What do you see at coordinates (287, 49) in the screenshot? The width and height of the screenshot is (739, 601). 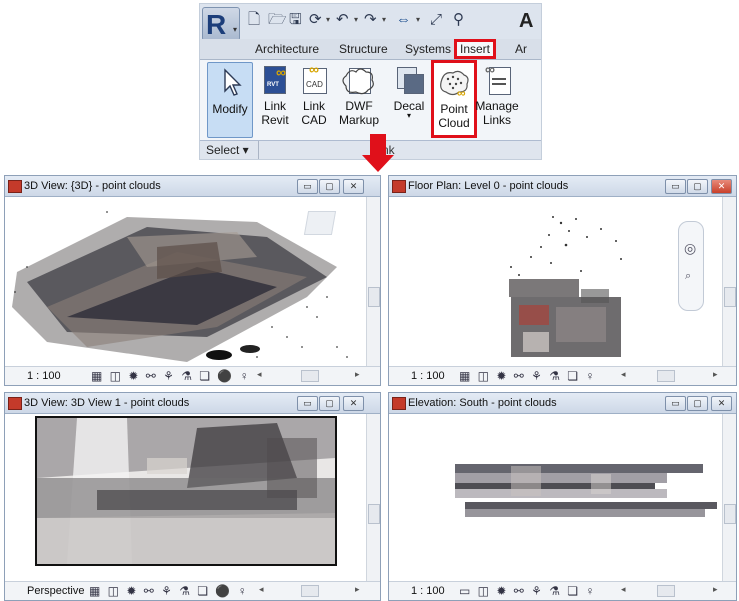 I see `tab-architecture: Architecture` at bounding box center [287, 49].